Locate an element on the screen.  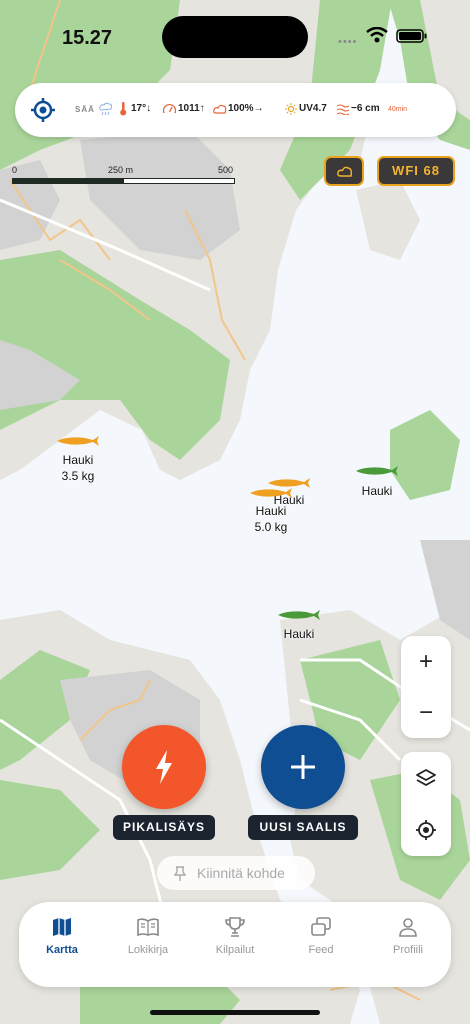
new-catch-button is located at coordinates (303, 767).